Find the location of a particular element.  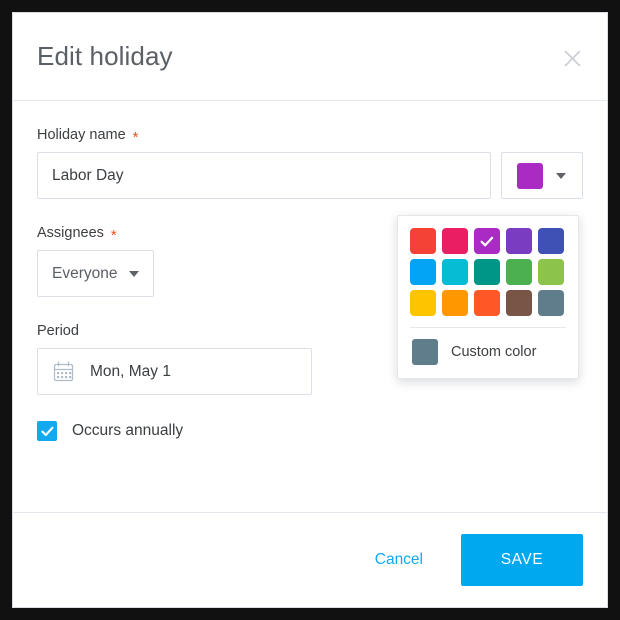

custom-color-row: Custom color is located at coordinates (488, 348).